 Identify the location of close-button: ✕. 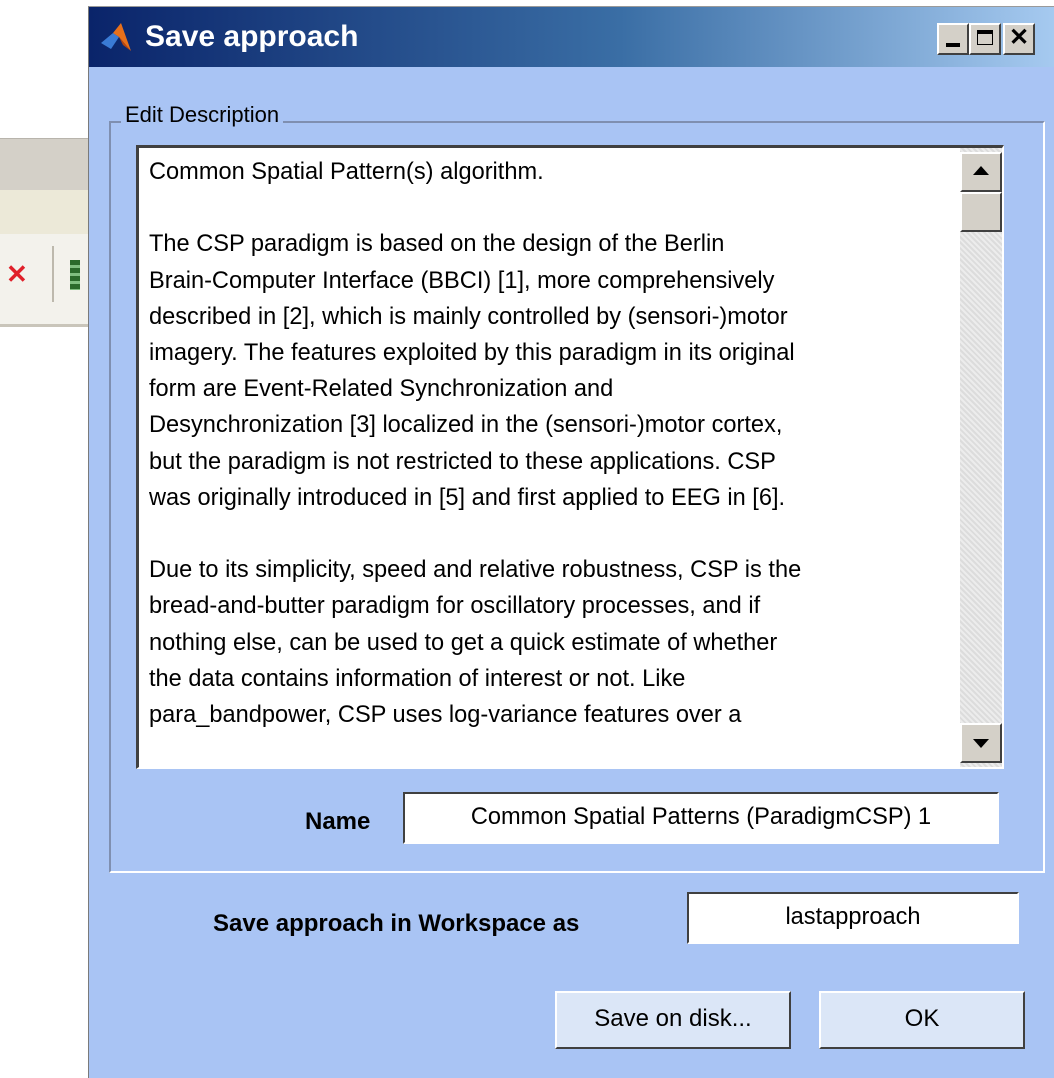
(1019, 39).